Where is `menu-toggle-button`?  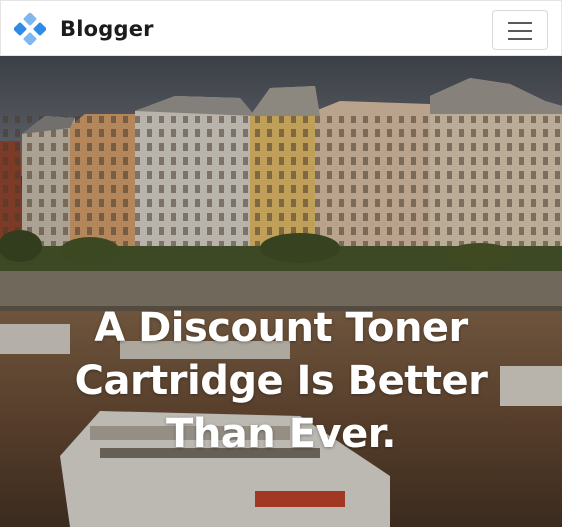
menu-toggle-button is located at coordinates (520, 30).